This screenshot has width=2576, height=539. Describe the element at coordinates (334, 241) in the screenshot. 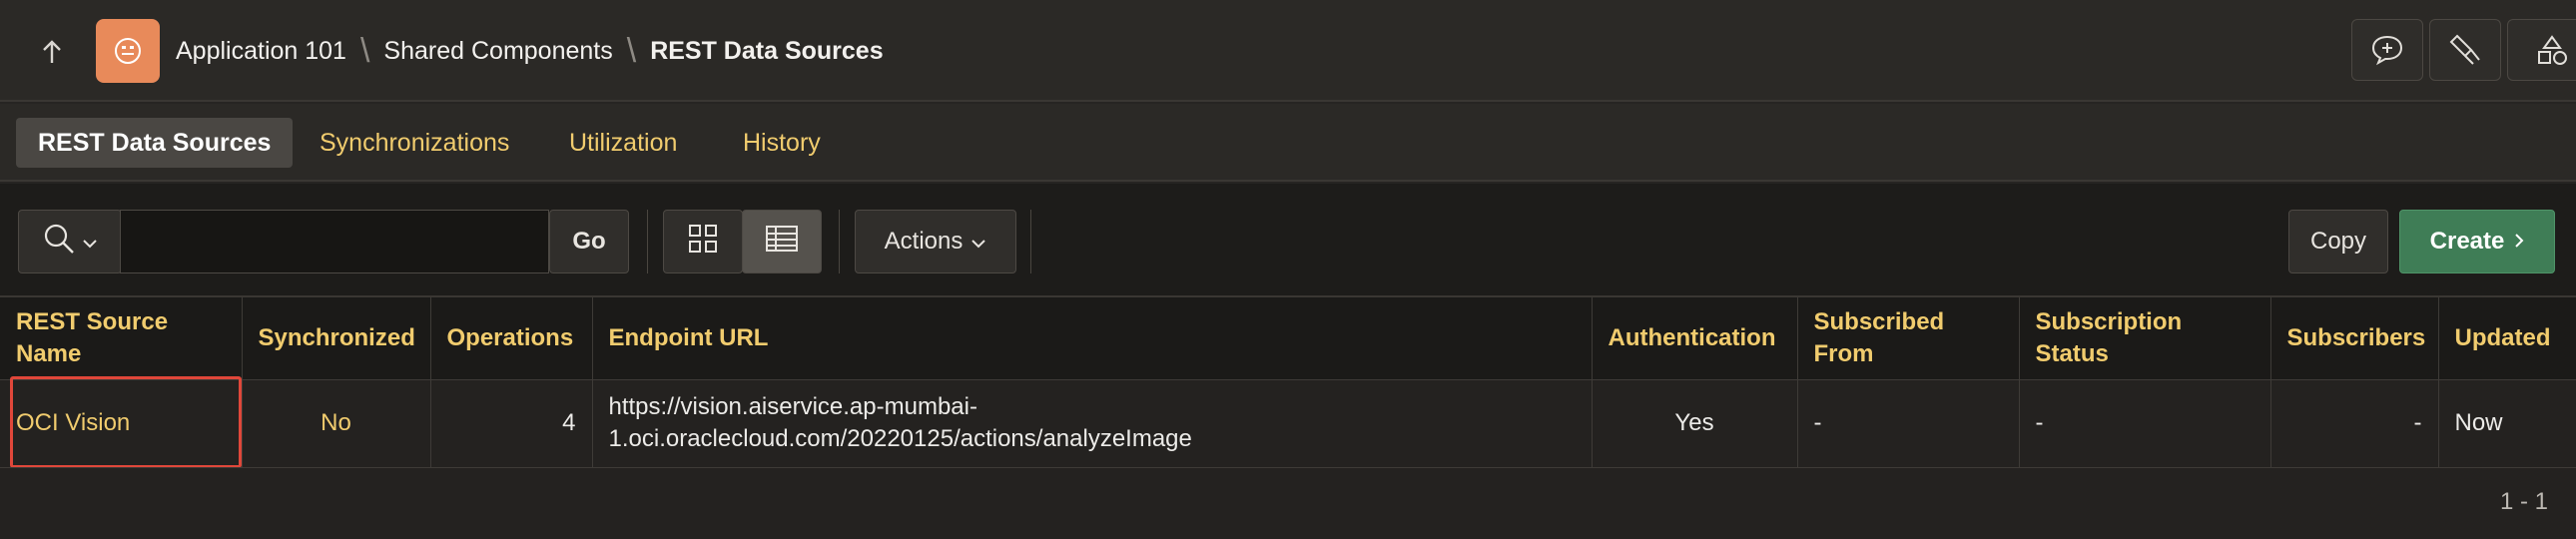

I see `search-input` at that location.